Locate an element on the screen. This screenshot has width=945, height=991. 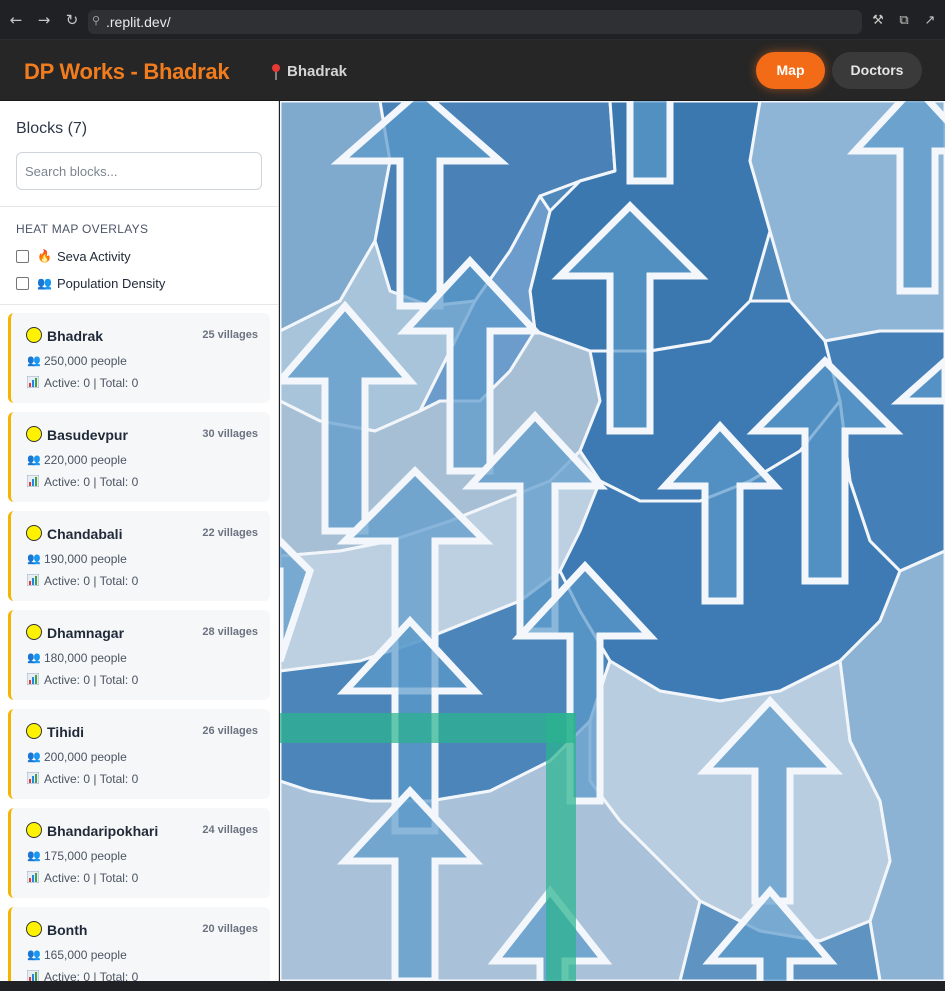
app-title: DP Works - Bhadrak is located at coordinates (127, 71).